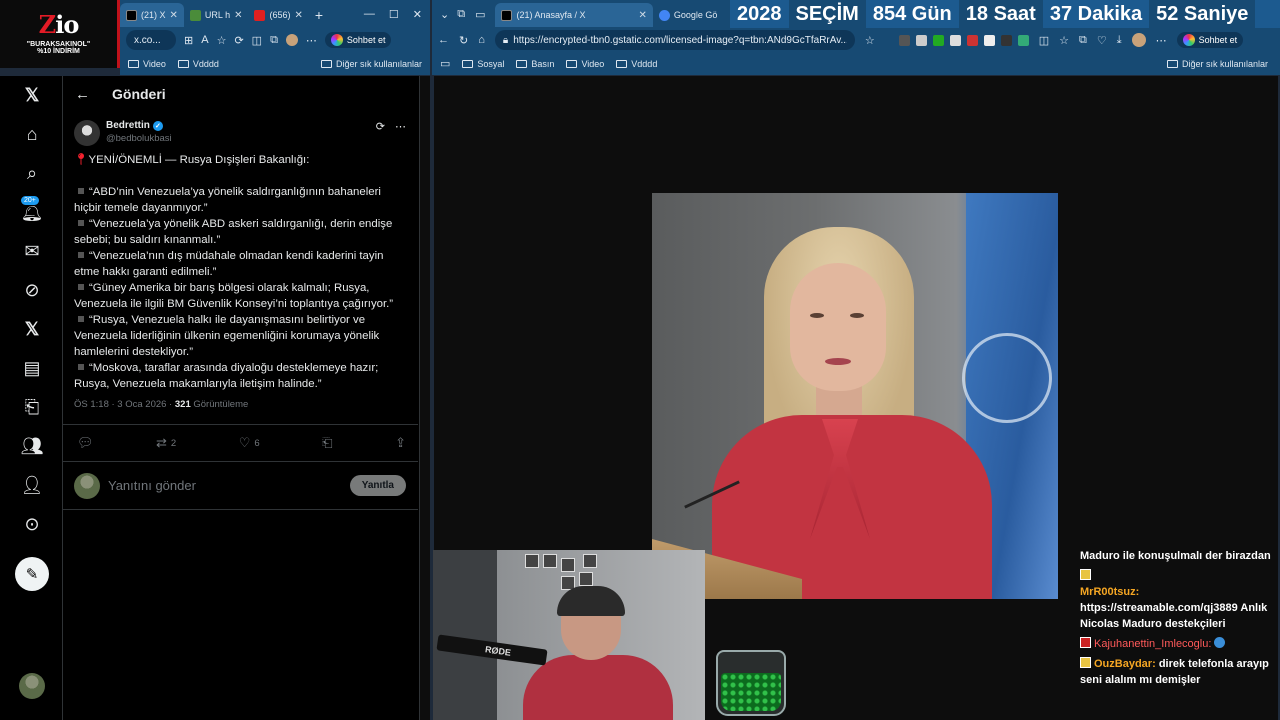 Image resolution: width=1280 pixels, height=720 pixels. I want to click on reply-submit-button: Yanıtla, so click(377, 485).